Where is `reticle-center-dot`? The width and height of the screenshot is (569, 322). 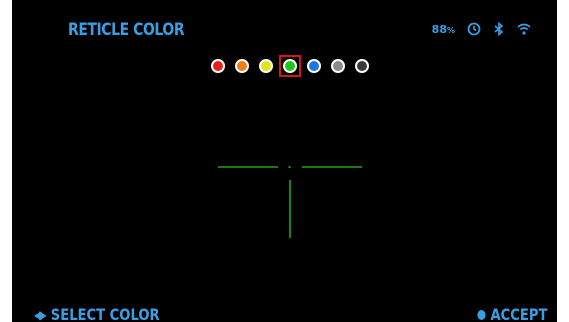 reticle-center-dot is located at coordinates (289, 167).